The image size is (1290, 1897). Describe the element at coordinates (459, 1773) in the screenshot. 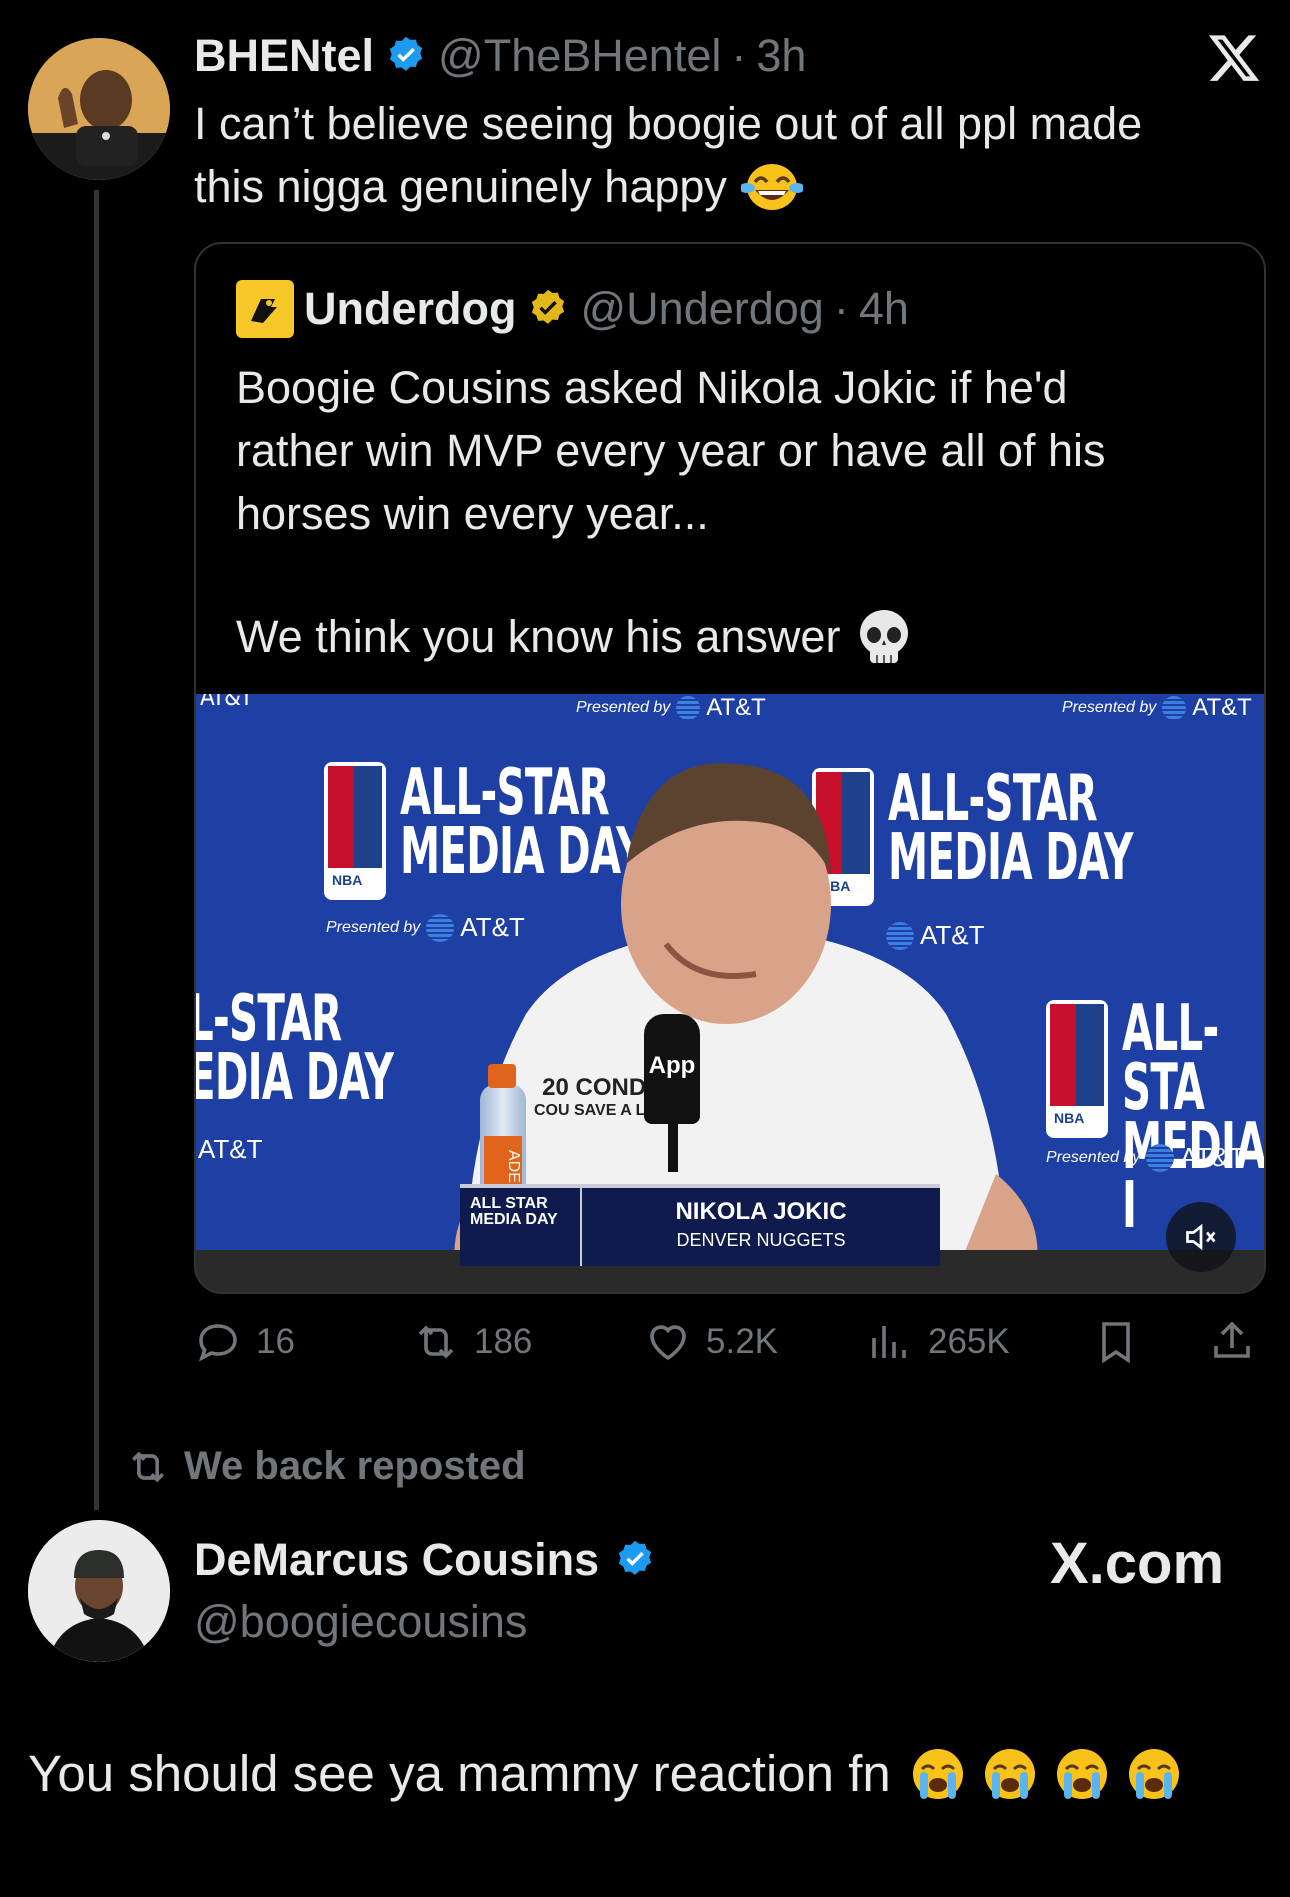

I see `second-tweet-text: You should see ya mammy reaction fn` at that location.